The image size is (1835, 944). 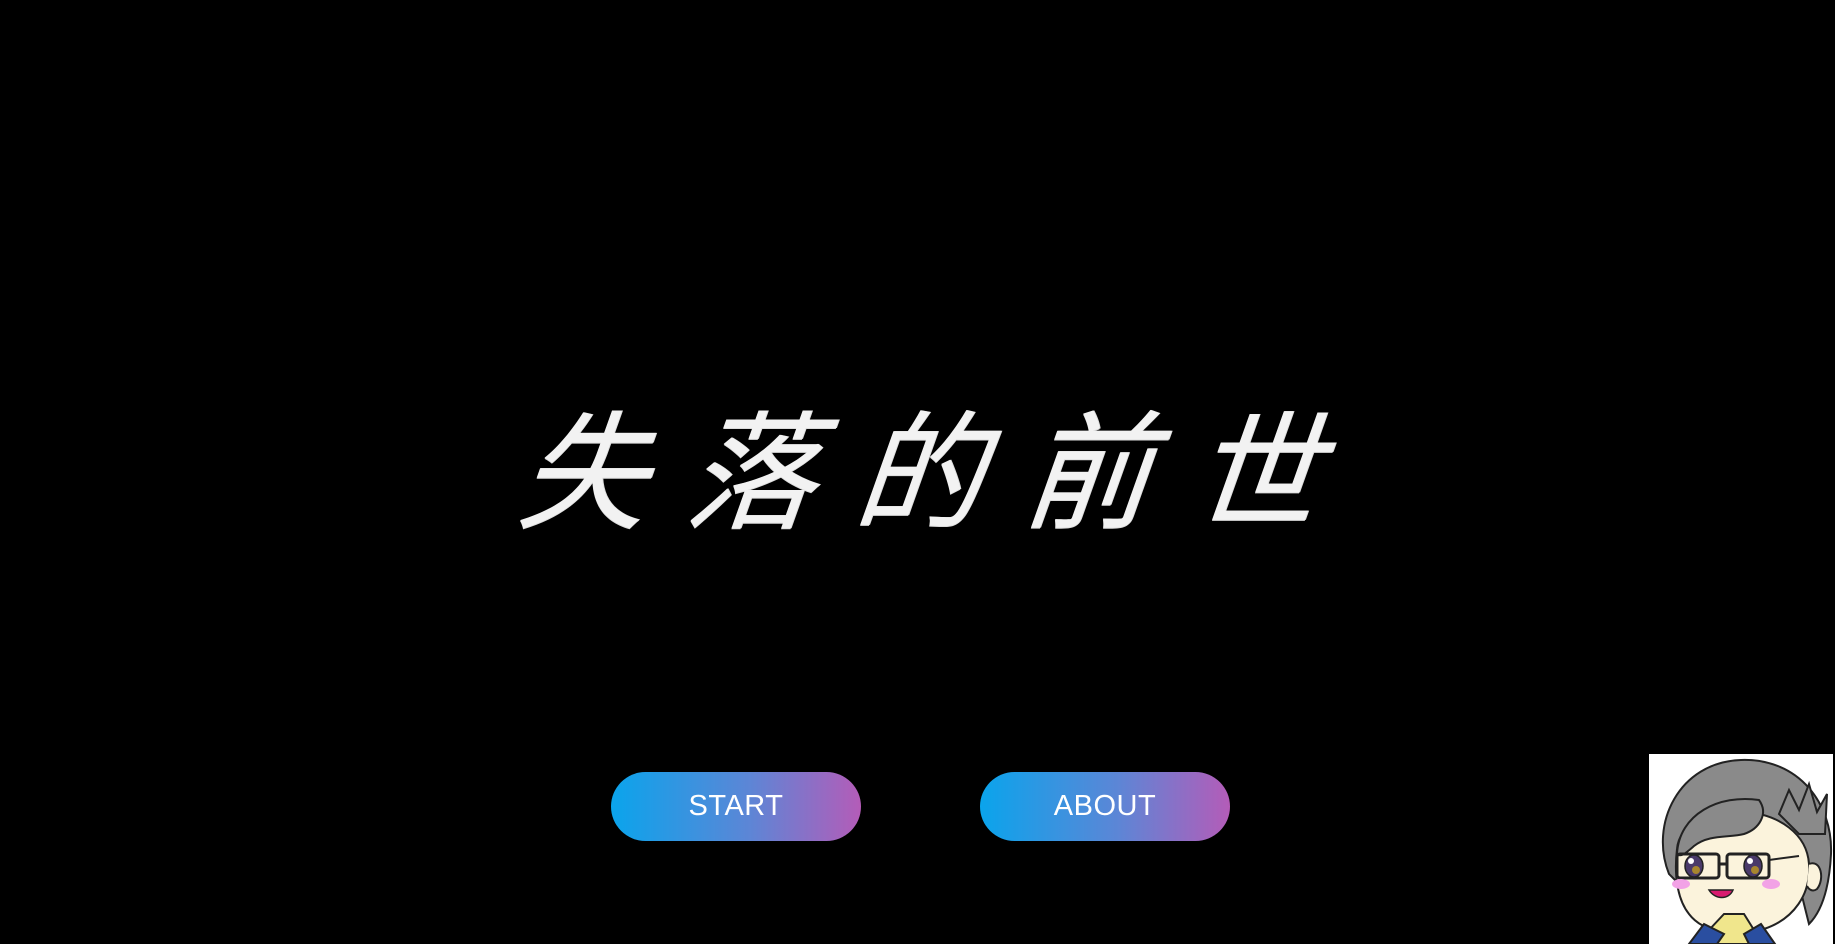 What do you see at coordinates (1256, 474) in the screenshot?
I see `title-char-5: 世` at bounding box center [1256, 474].